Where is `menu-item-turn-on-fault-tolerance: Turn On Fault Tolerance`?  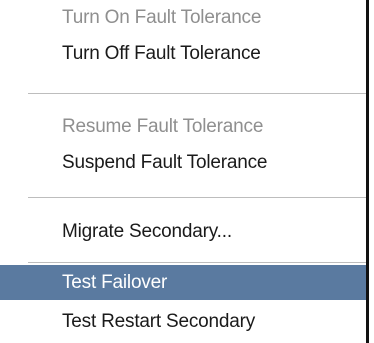
menu-item-turn-on-fault-tolerance: Turn On Fault Tolerance is located at coordinates (162, 17).